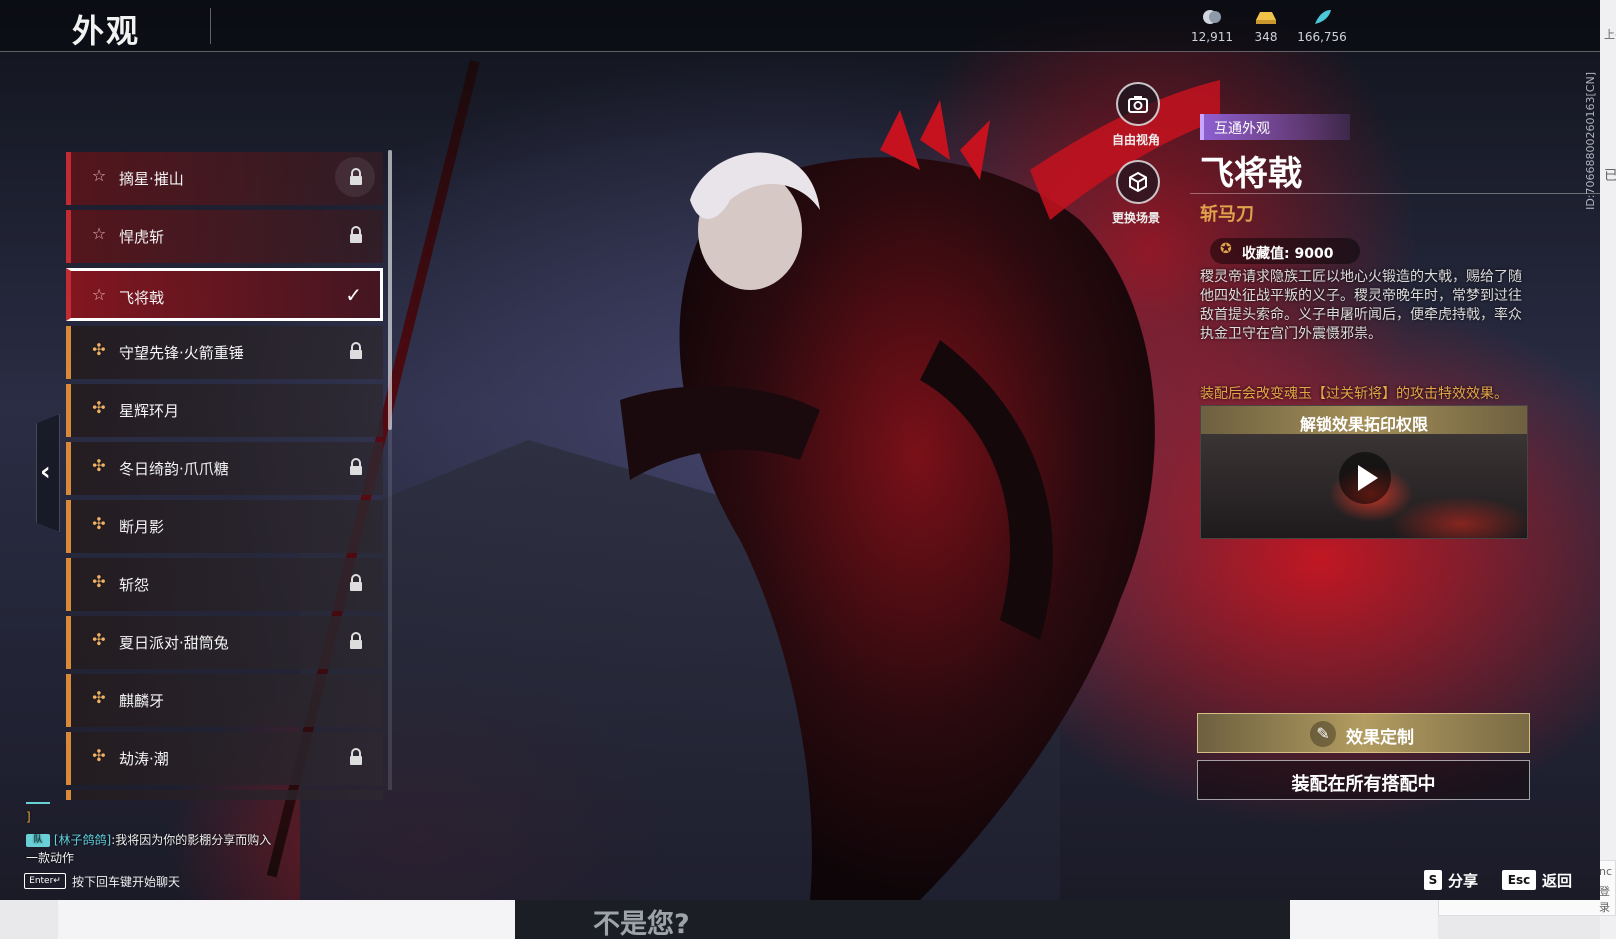 The image size is (1616, 939). Describe the element at coordinates (1368, 478) in the screenshot. I see `play-icon` at that location.